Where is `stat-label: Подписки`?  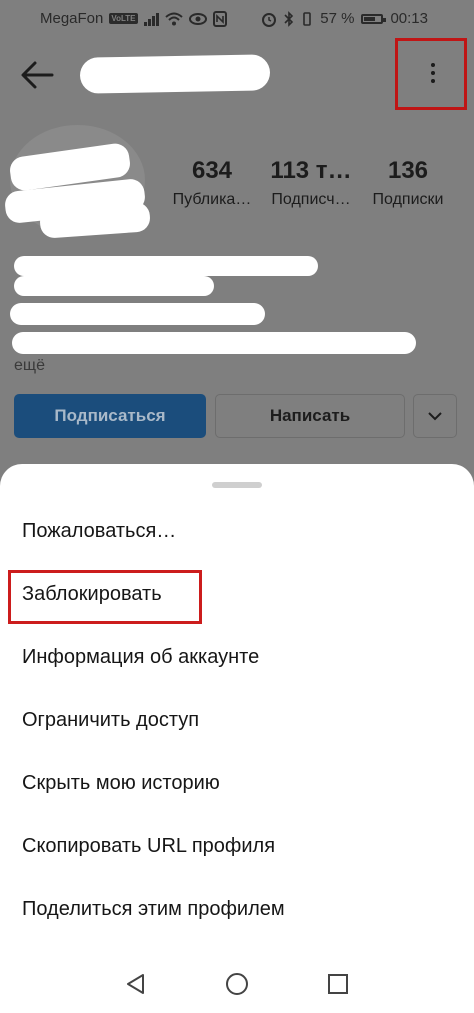 stat-label: Подписки is located at coordinates (408, 199).